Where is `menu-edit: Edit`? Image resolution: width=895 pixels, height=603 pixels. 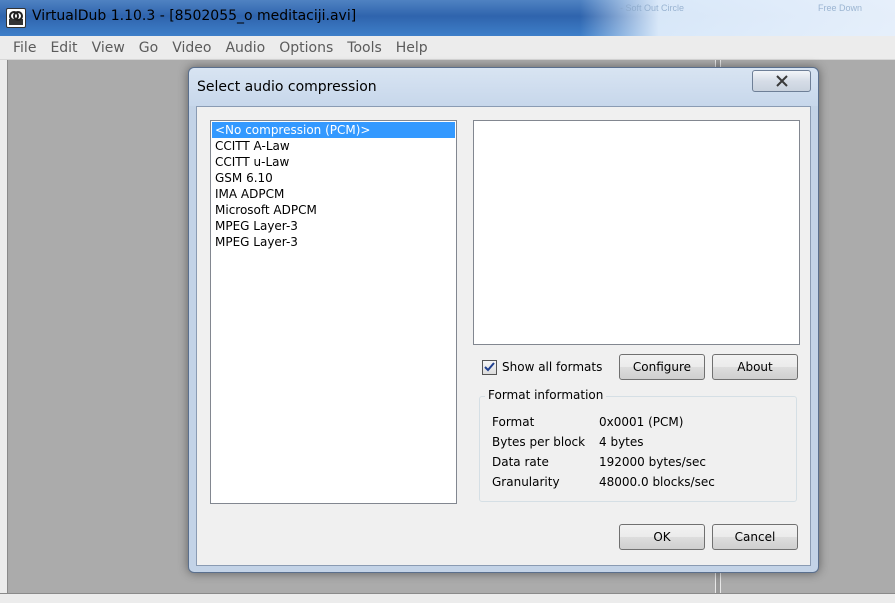
menu-edit: Edit is located at coordinates (63, 48).